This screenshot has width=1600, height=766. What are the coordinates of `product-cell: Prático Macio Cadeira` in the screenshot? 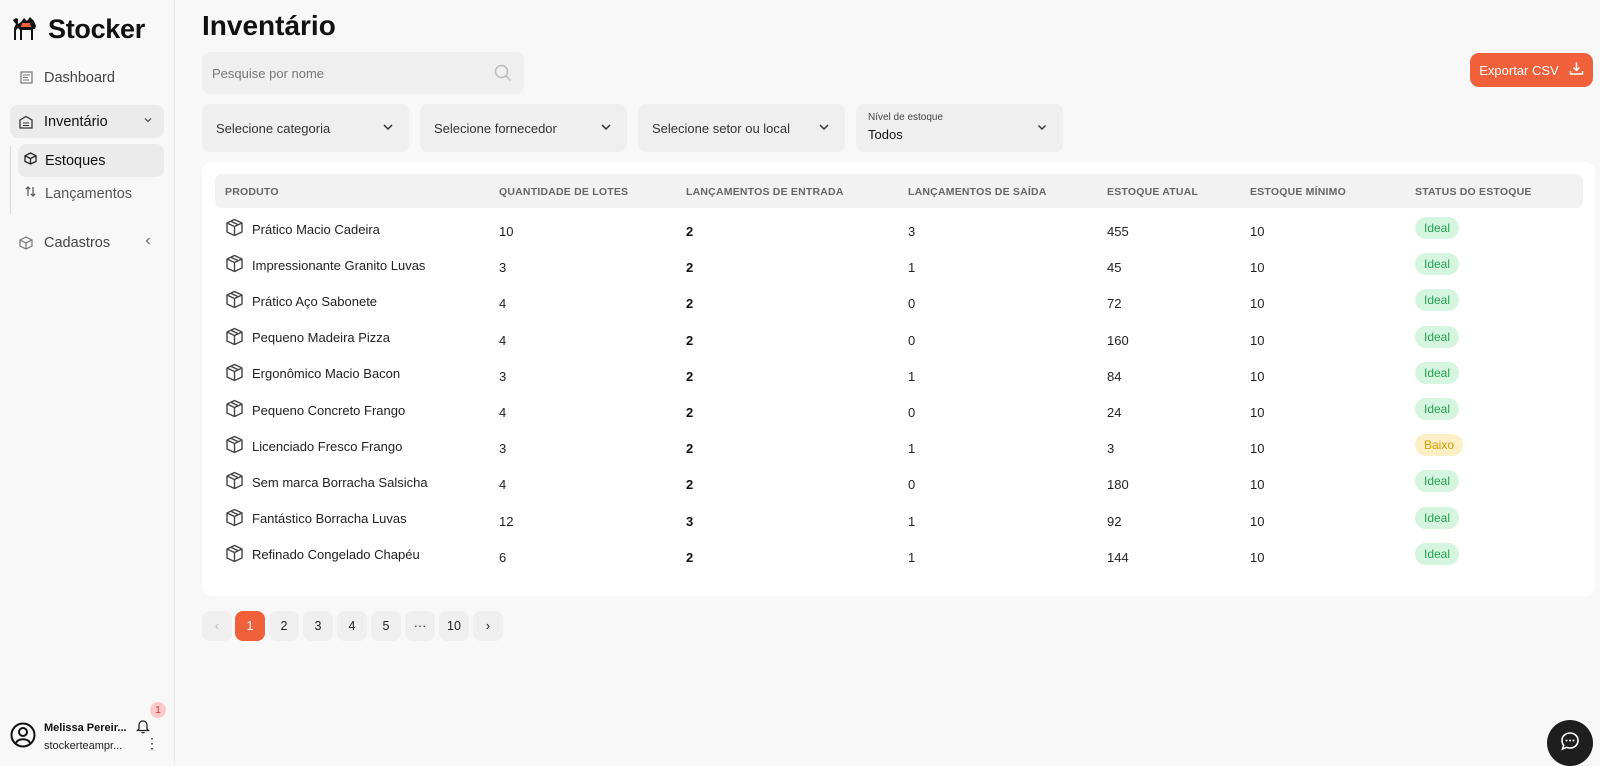 It's located at (302, 229).